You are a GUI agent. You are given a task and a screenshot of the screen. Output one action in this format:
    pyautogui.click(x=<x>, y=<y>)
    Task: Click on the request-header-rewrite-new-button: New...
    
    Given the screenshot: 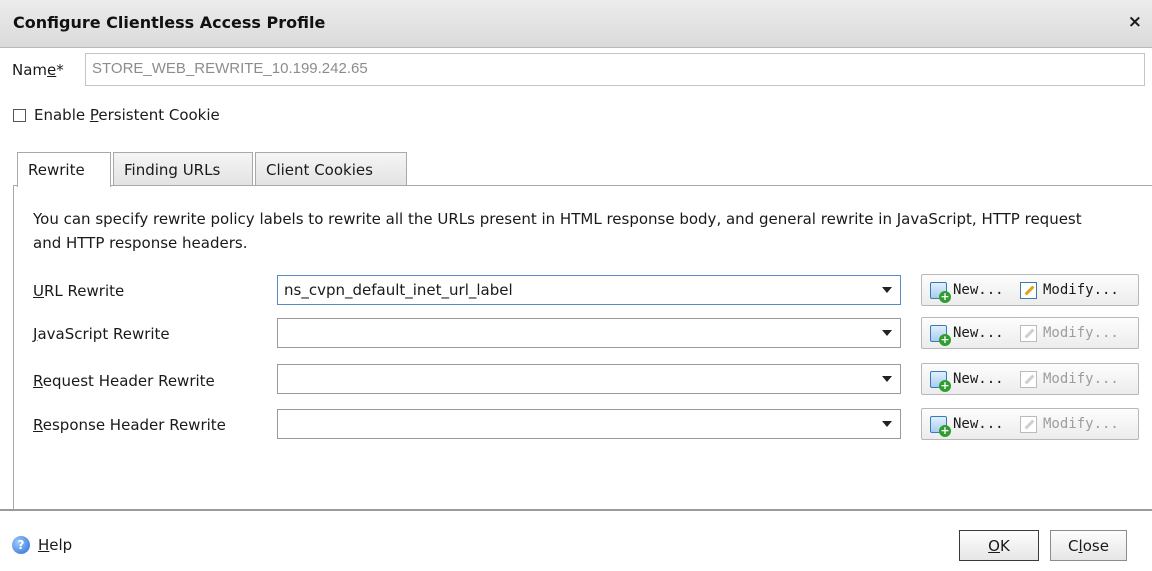 What is the action you would take?
    pyautogui.click(x=967, y=379)
    